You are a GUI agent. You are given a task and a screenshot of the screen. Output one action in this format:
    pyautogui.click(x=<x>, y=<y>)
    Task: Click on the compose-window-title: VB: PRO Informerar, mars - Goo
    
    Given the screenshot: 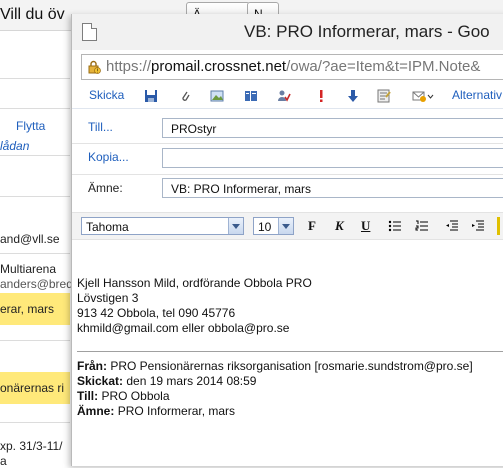 What is the action you would take?
    pyautogui.click(x=367, y=31)
    